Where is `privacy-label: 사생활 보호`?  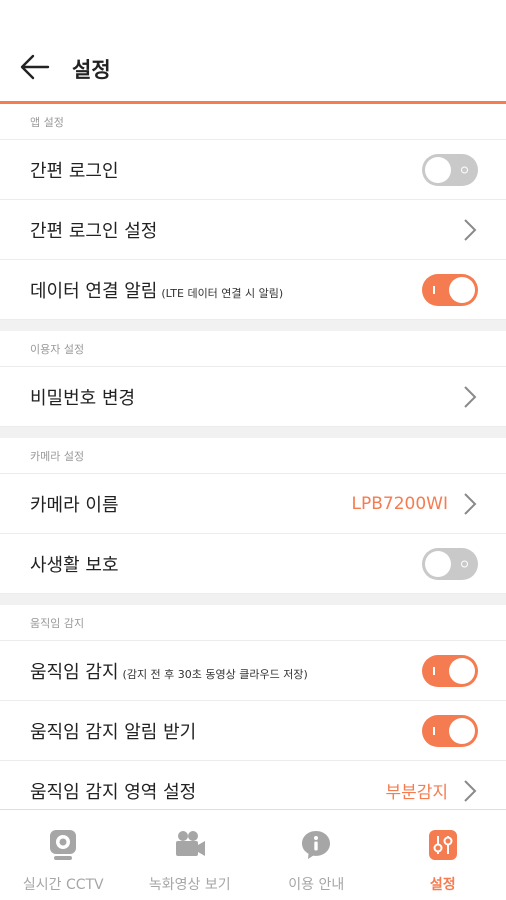
privacy-label: 사생활 보호 is located at coordinates (74, 565).